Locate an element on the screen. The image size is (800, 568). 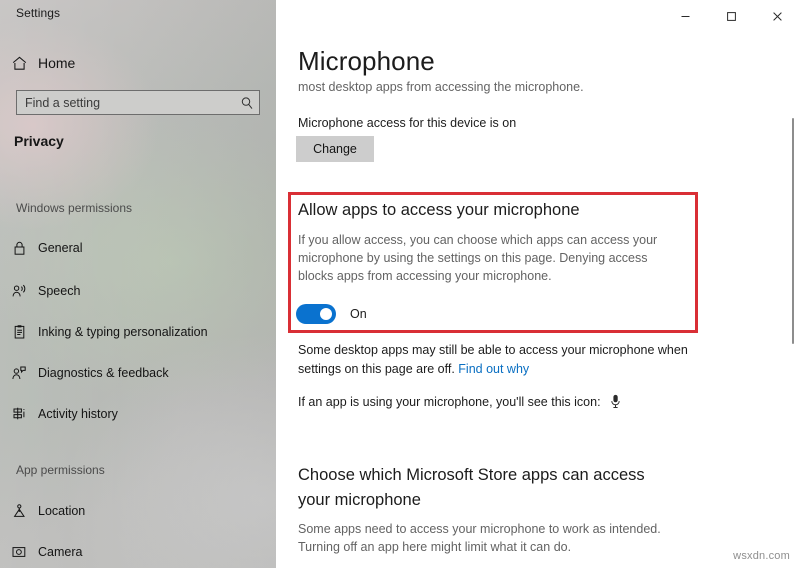
sidebar-item-inking-typing: Inking & typing personalization is located at coordinates (138, 332).